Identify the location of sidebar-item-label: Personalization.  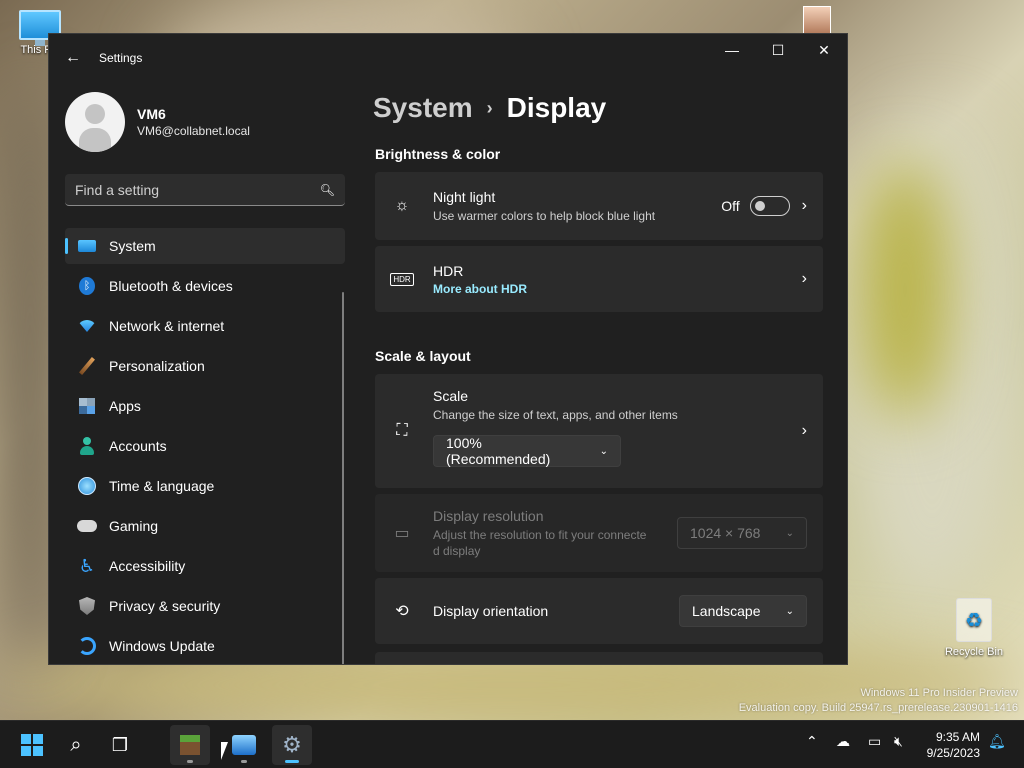
(157, 366).